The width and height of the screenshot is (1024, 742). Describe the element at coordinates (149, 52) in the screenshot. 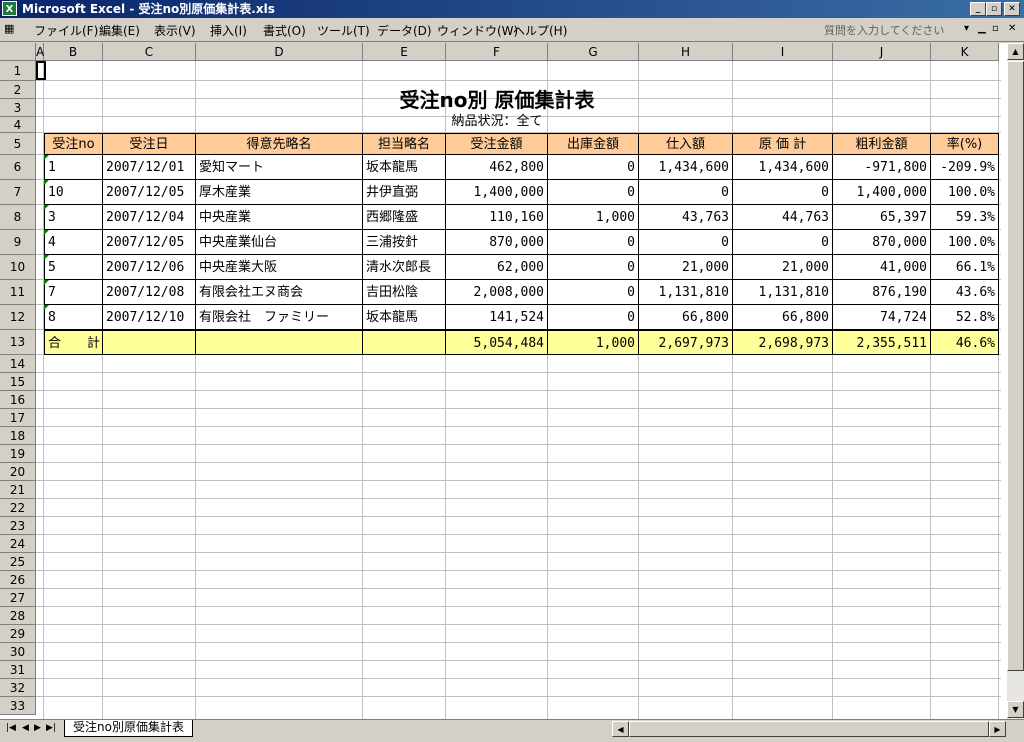

I see `column-header-c: C` at that location.